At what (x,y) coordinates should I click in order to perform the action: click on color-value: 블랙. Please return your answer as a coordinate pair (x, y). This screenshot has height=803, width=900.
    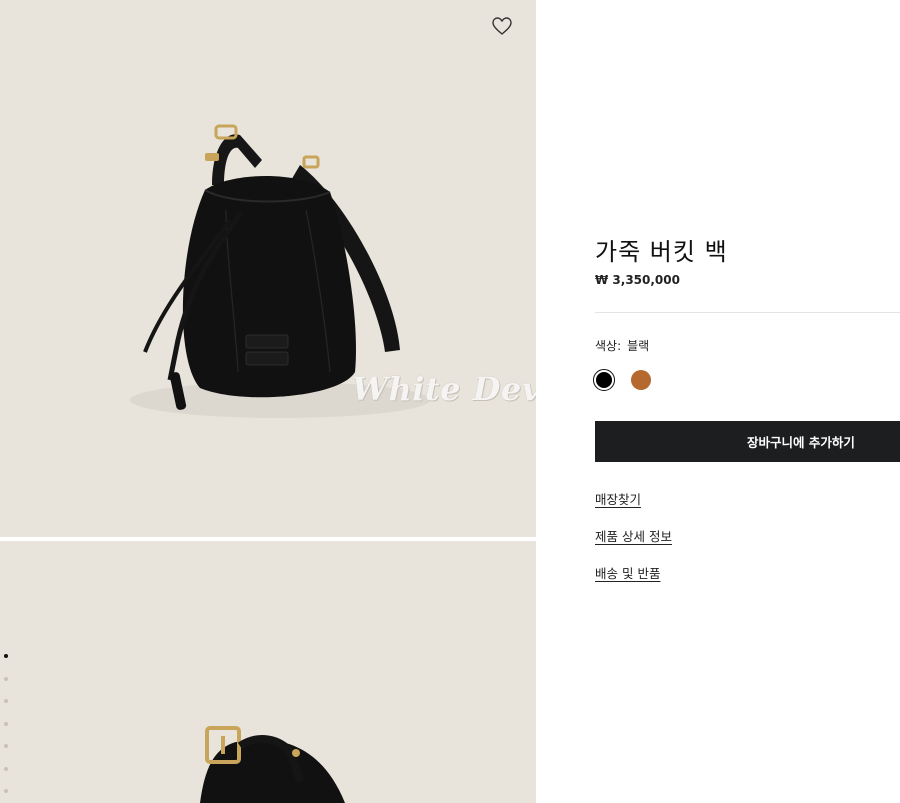
    Looking at the image, I should click on (638, 346).